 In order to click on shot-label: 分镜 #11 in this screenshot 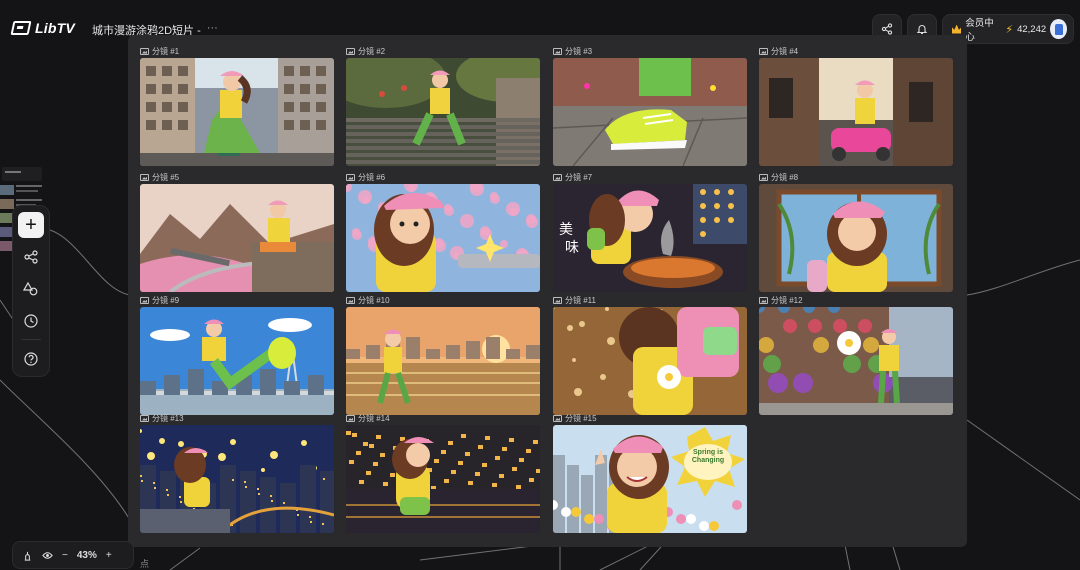, I will do `click(574, 300)`.